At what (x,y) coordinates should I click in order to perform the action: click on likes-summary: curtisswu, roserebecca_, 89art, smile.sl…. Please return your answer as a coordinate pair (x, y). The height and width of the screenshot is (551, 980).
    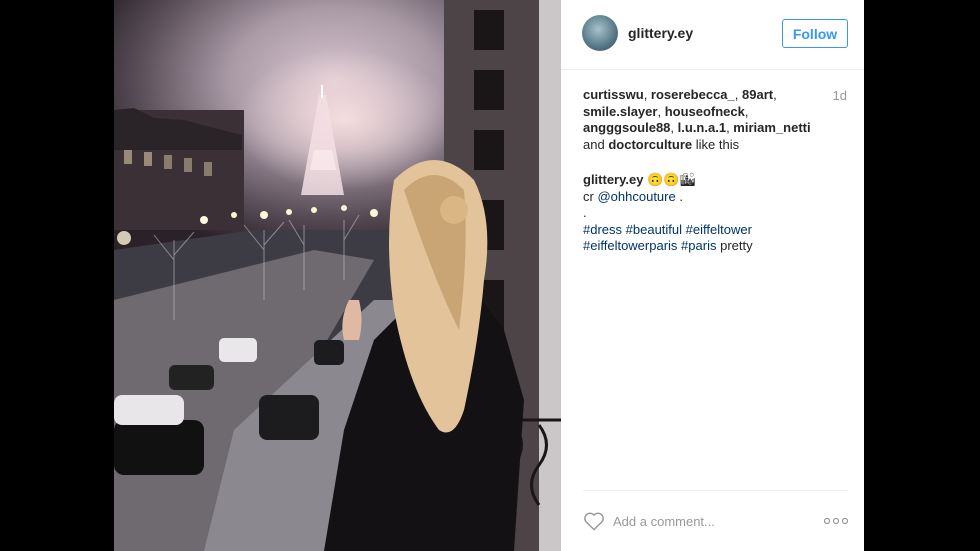
    Looking at the image, I should click on (697, 119).